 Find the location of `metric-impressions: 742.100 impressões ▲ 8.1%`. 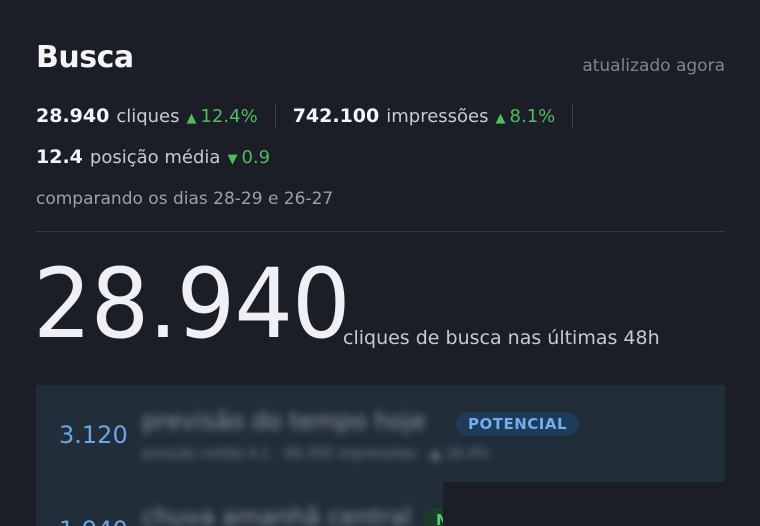

metric-impressions: 742.100 impressões ▲ 8.1% is located at coordinates (424, 116).